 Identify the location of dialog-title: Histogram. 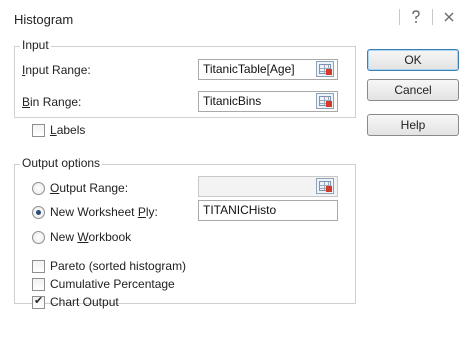
(44, 19).